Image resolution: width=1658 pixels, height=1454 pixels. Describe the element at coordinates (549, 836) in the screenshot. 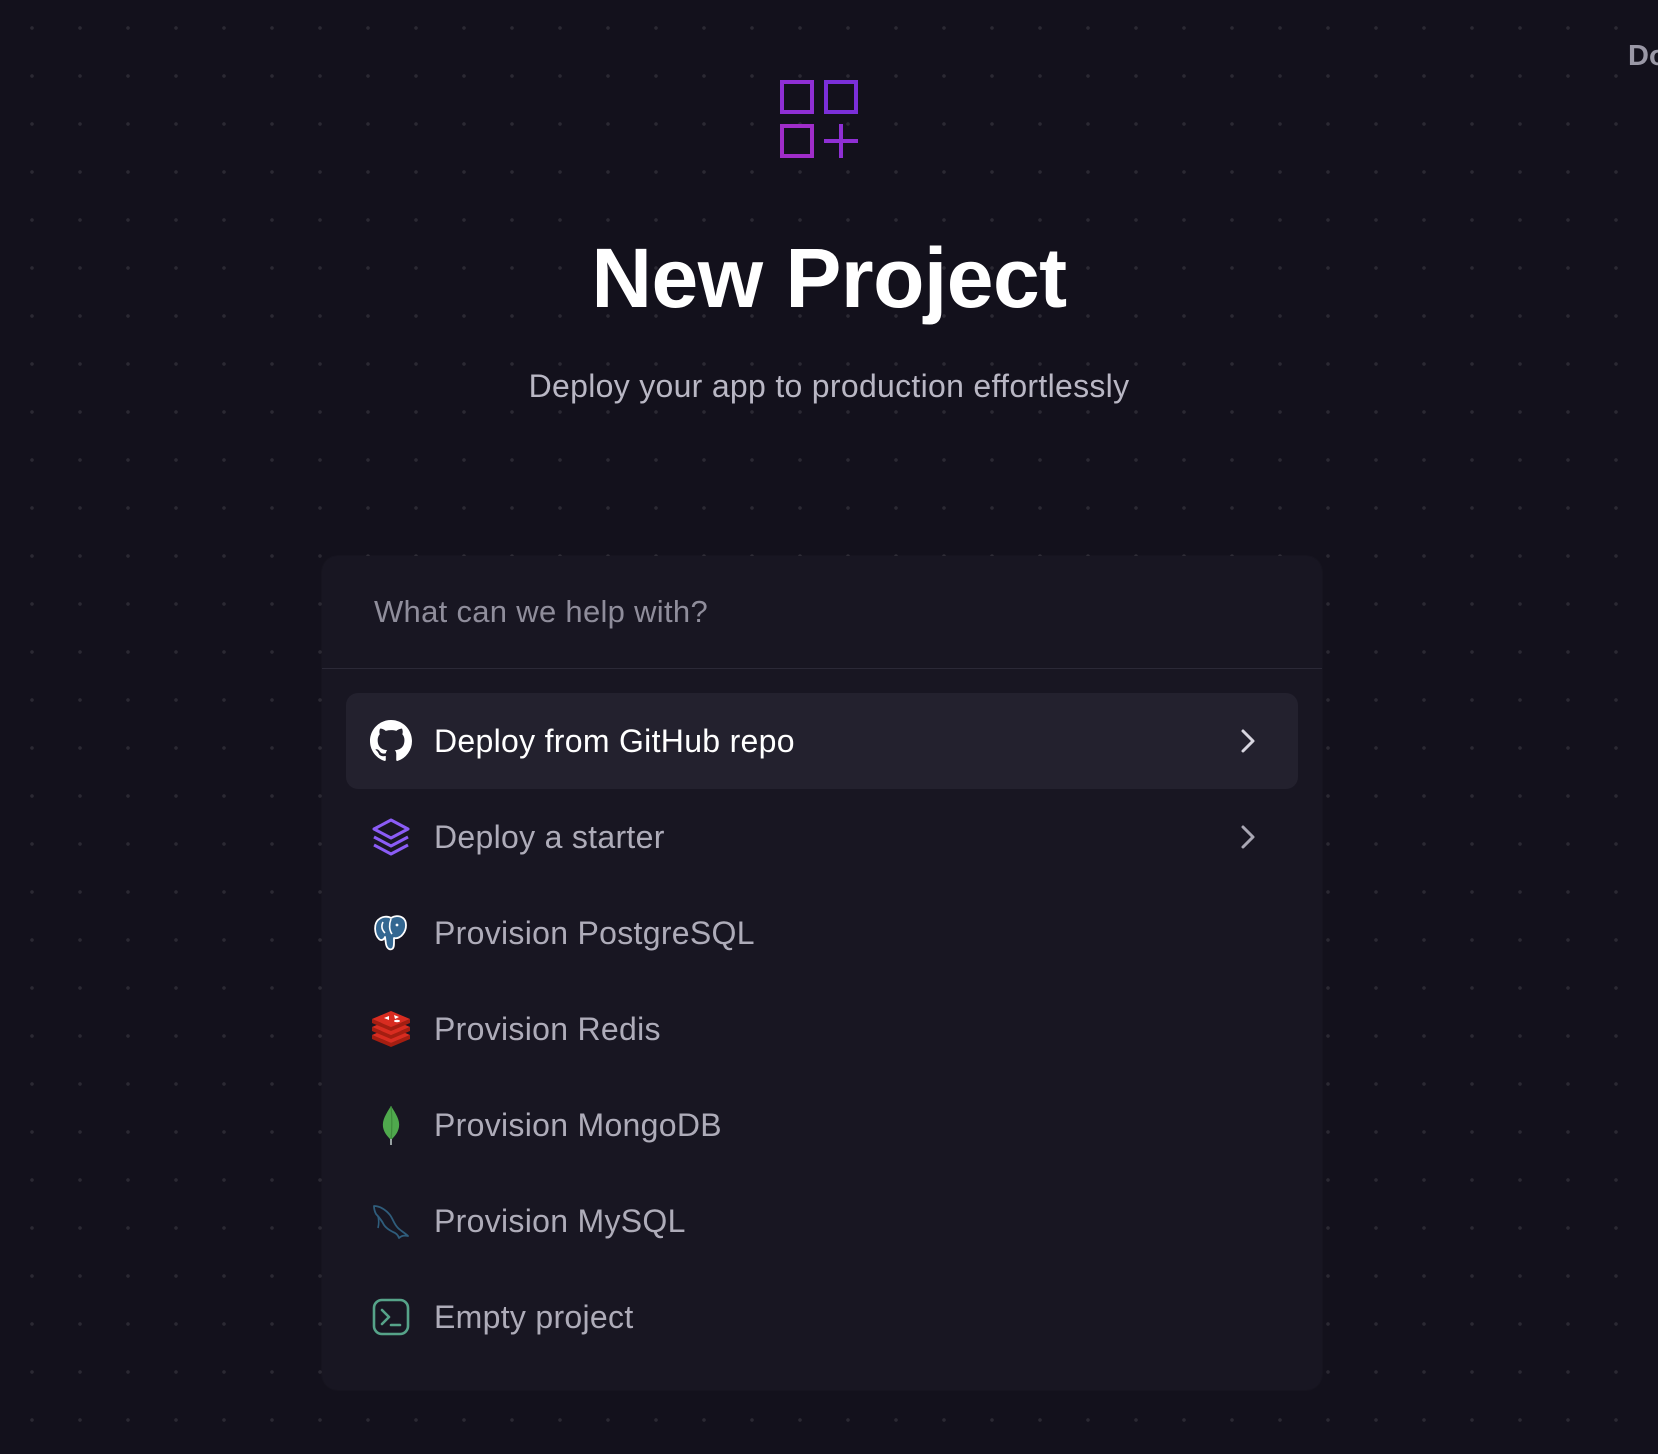

I see `option-label: Deploy a starter` at that location.